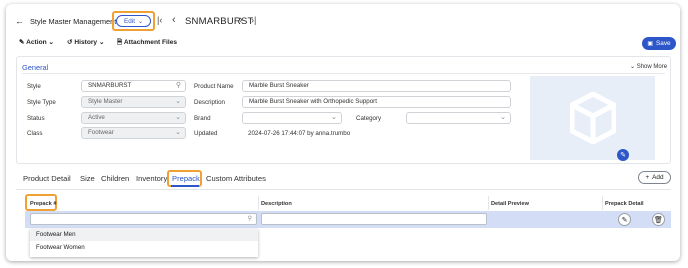  I want to click on tabs-divider, so click(343, 189).